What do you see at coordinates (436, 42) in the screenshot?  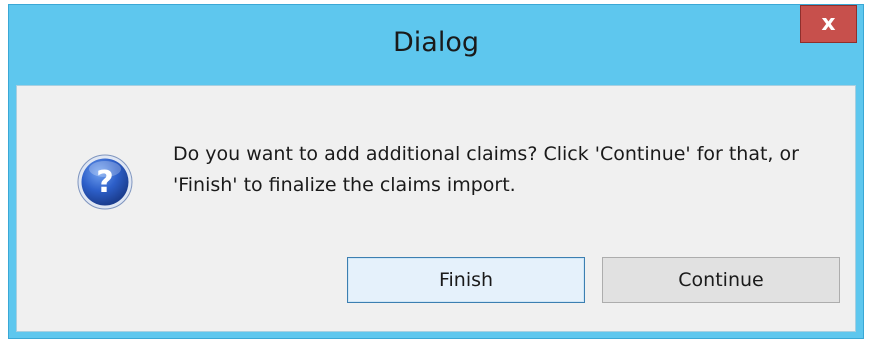 I see `window-title: Dialog` at bounding box center [436, 42].